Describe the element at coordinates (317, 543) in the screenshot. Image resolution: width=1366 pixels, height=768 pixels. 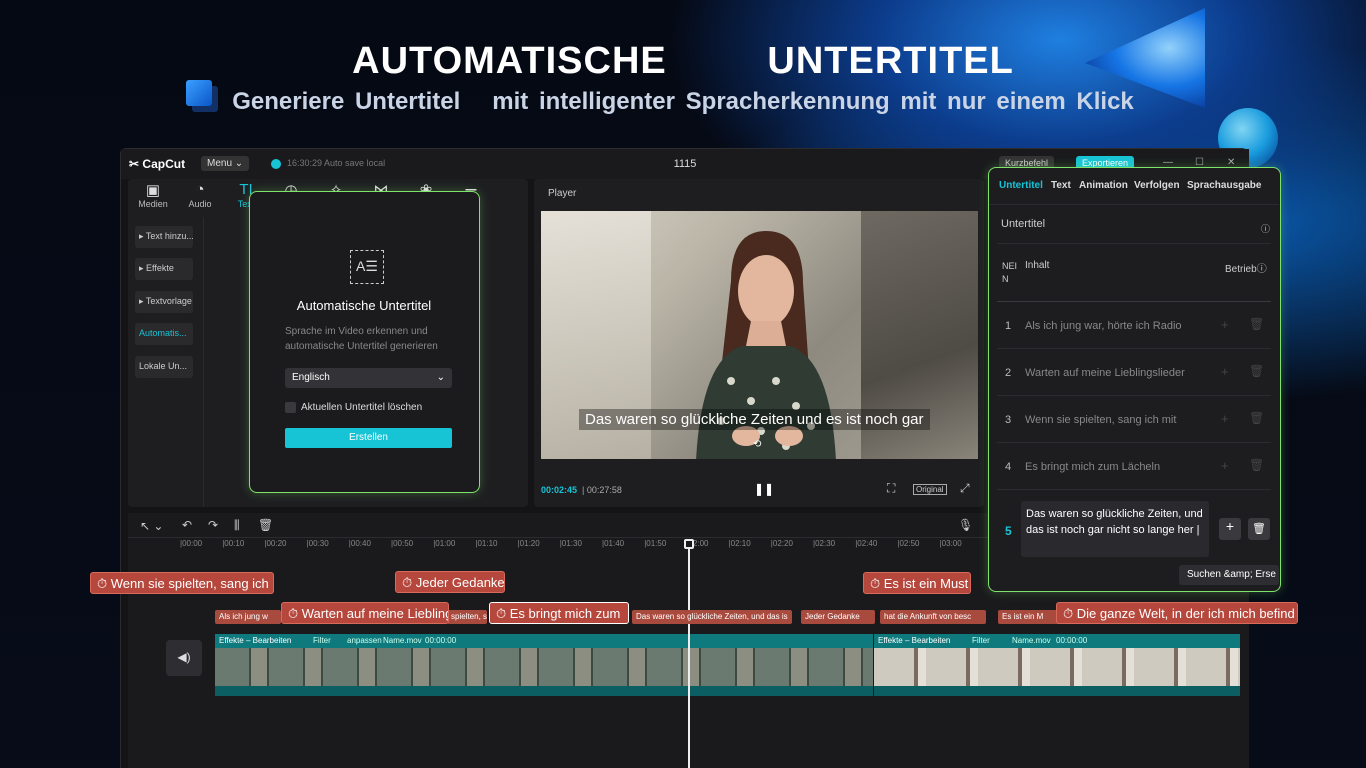
I see `ruler-tick: |00:30` at that location.